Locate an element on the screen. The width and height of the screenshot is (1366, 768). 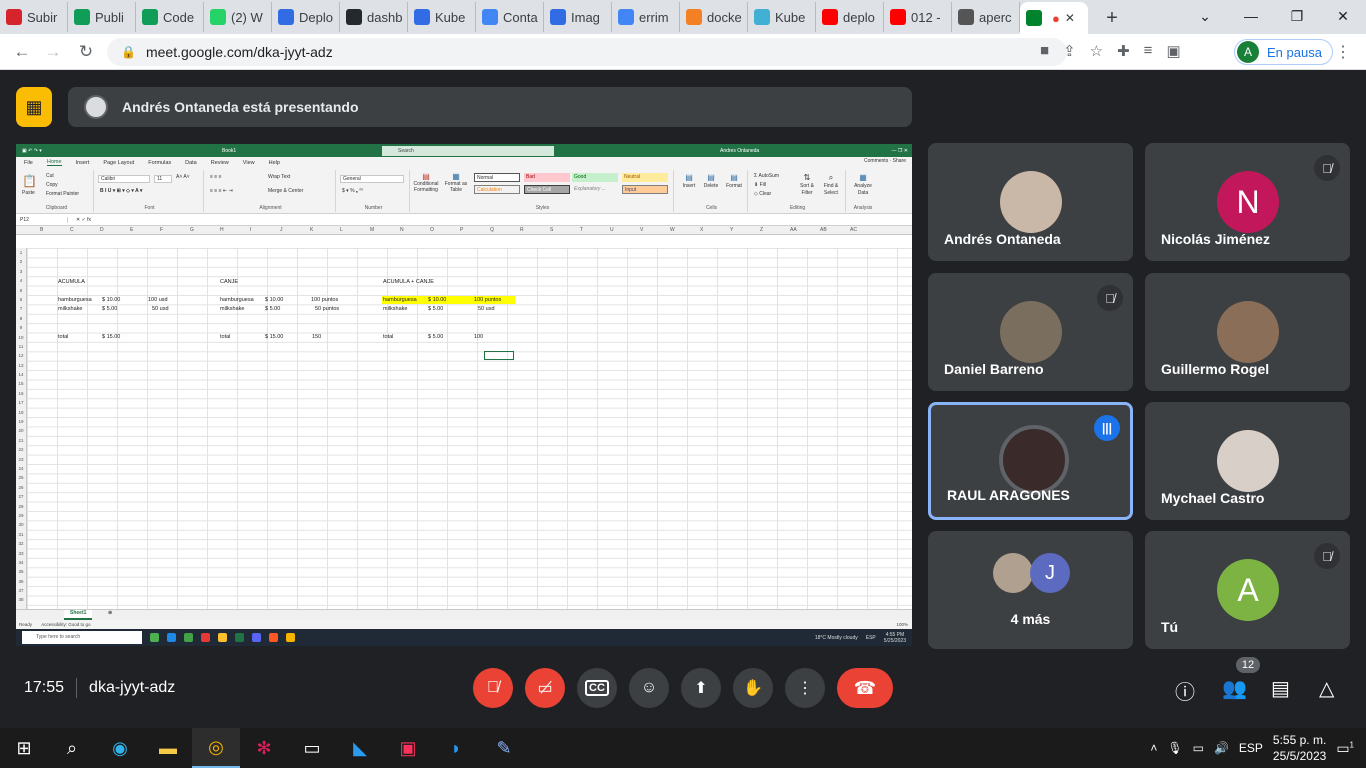
participant-name: Daniel Barreno is located at coordinates (994, 369).